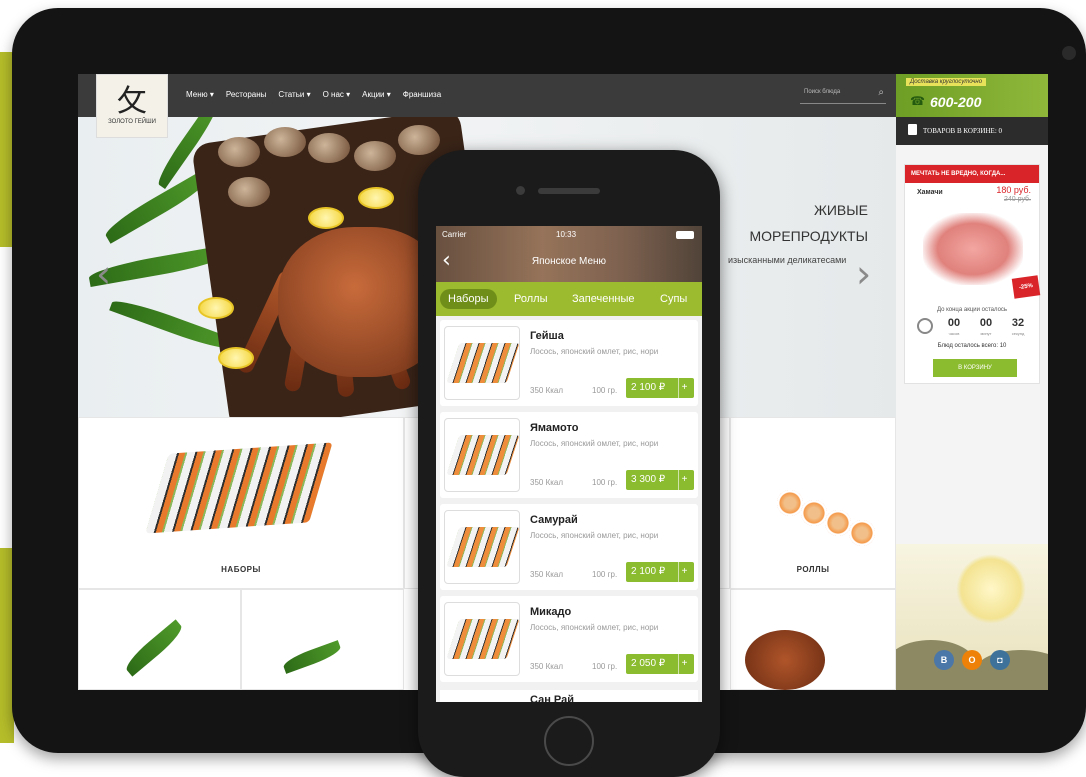  I want to click on decorative-landscape: B O ◘, so click(972, 617).